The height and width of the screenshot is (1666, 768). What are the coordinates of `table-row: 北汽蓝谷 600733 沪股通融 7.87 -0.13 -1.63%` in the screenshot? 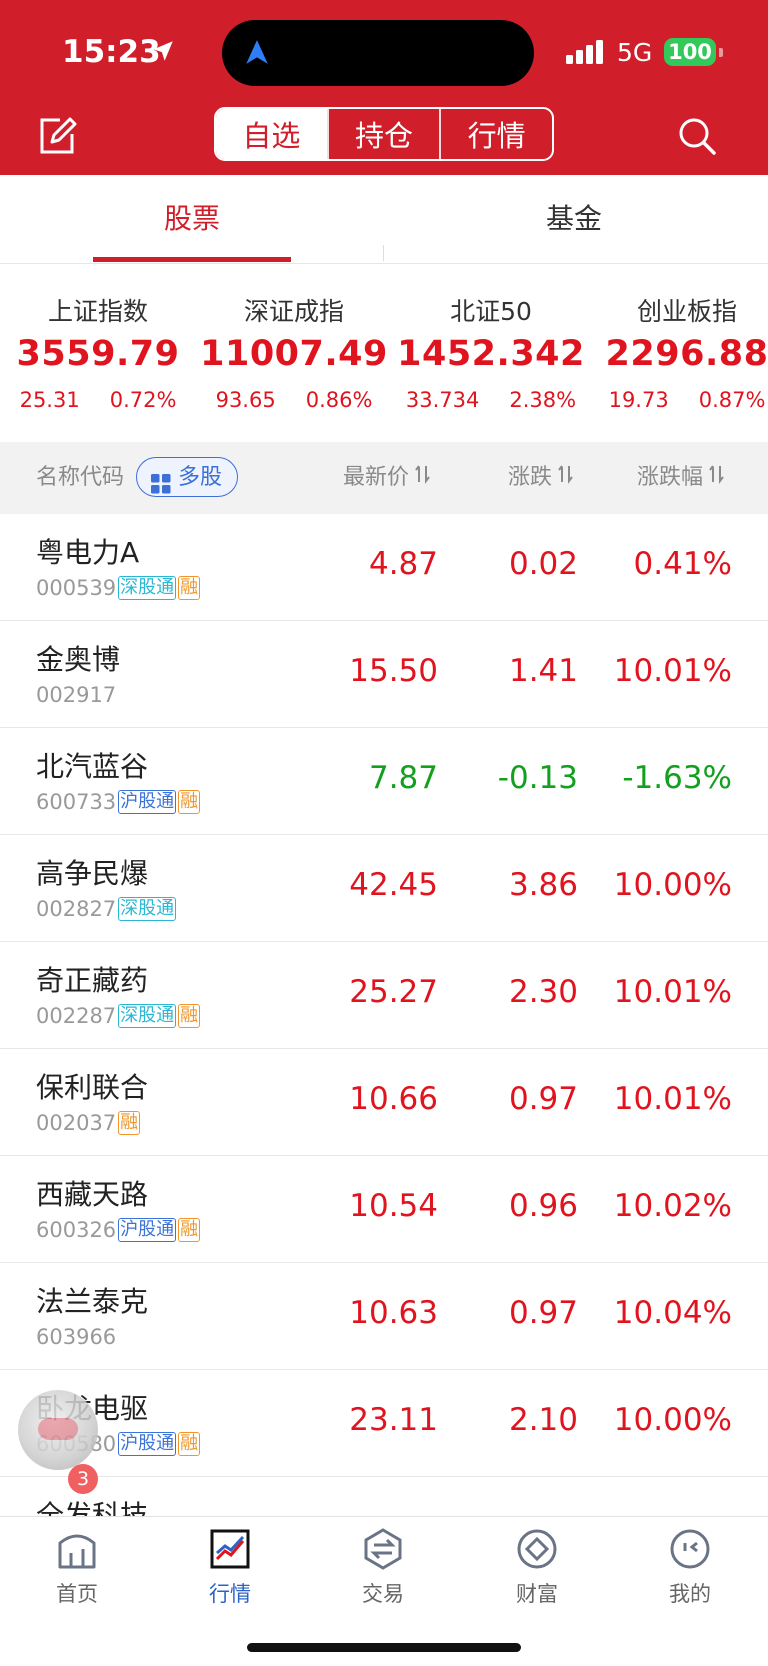 It's located at (384, 781).